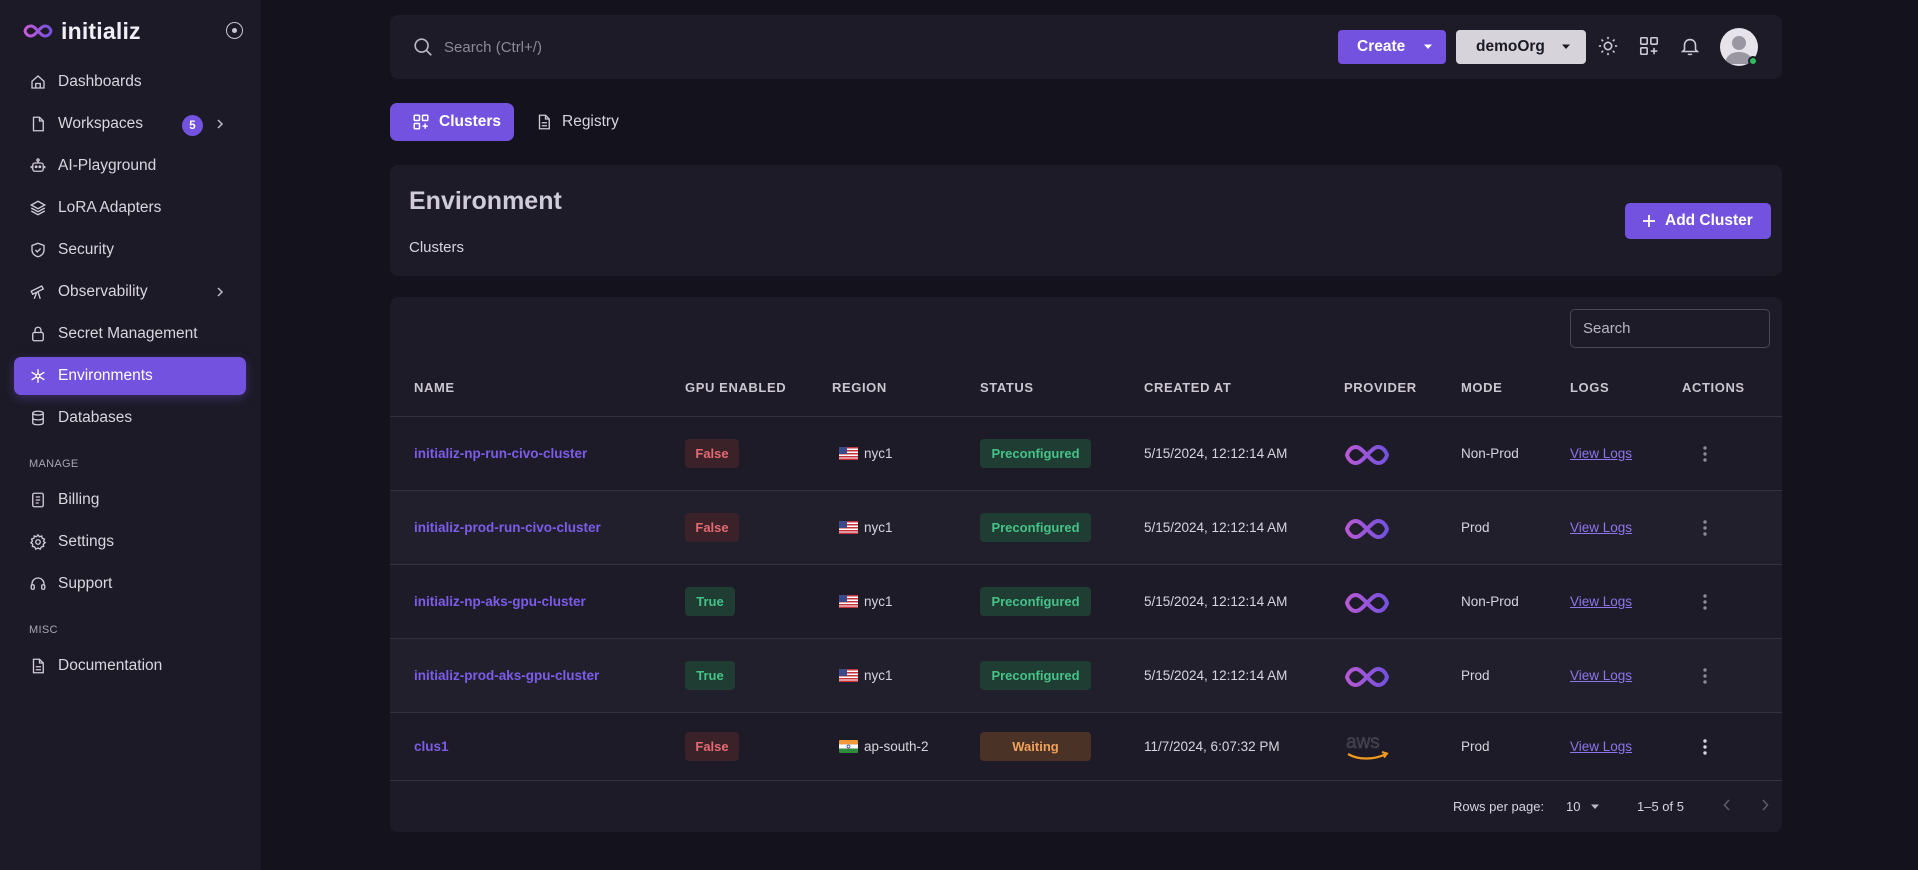 The image size is (1918, 870). Describe the element at coordinates (103, 291) in the screenshot. I see `sidebar-item-label: Observability` at that location.